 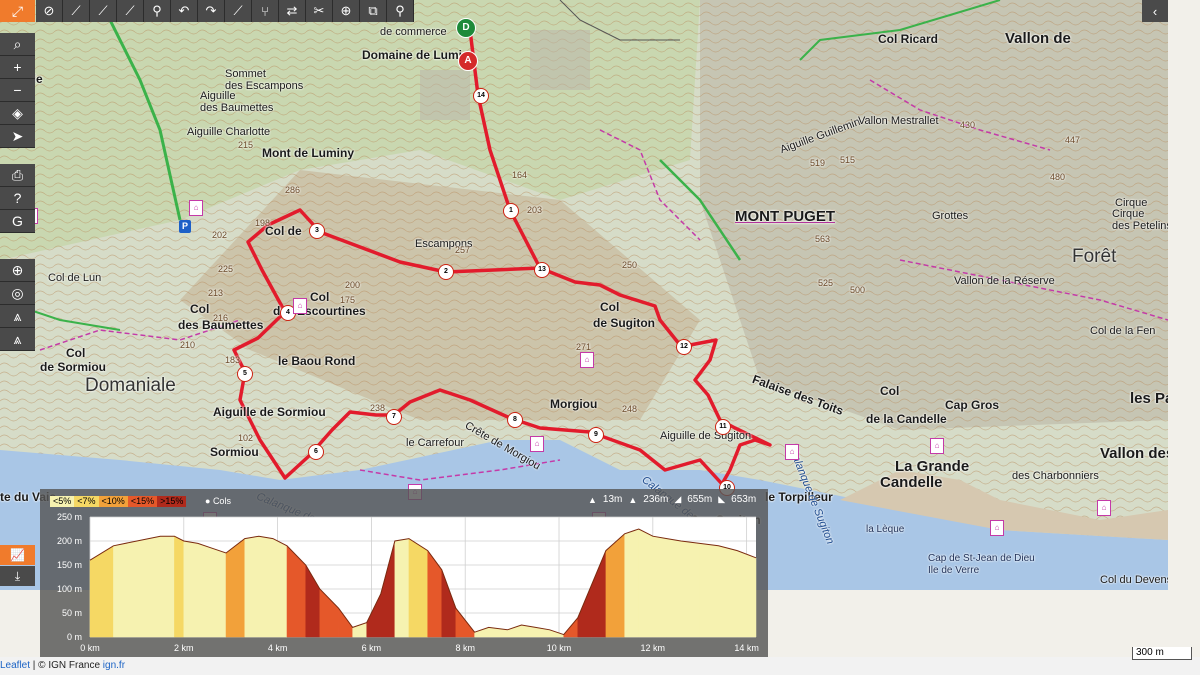 I want to click on elevation-label: 175, so click(x=348, y=300).